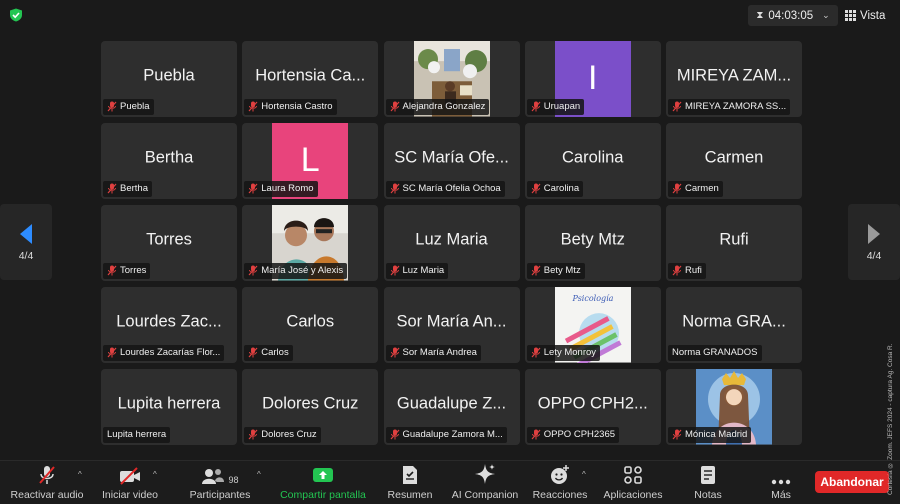  Describe the element at coordinates (127, 270) in the screenshot. I see `participant-nameplate: Torres` at that location.